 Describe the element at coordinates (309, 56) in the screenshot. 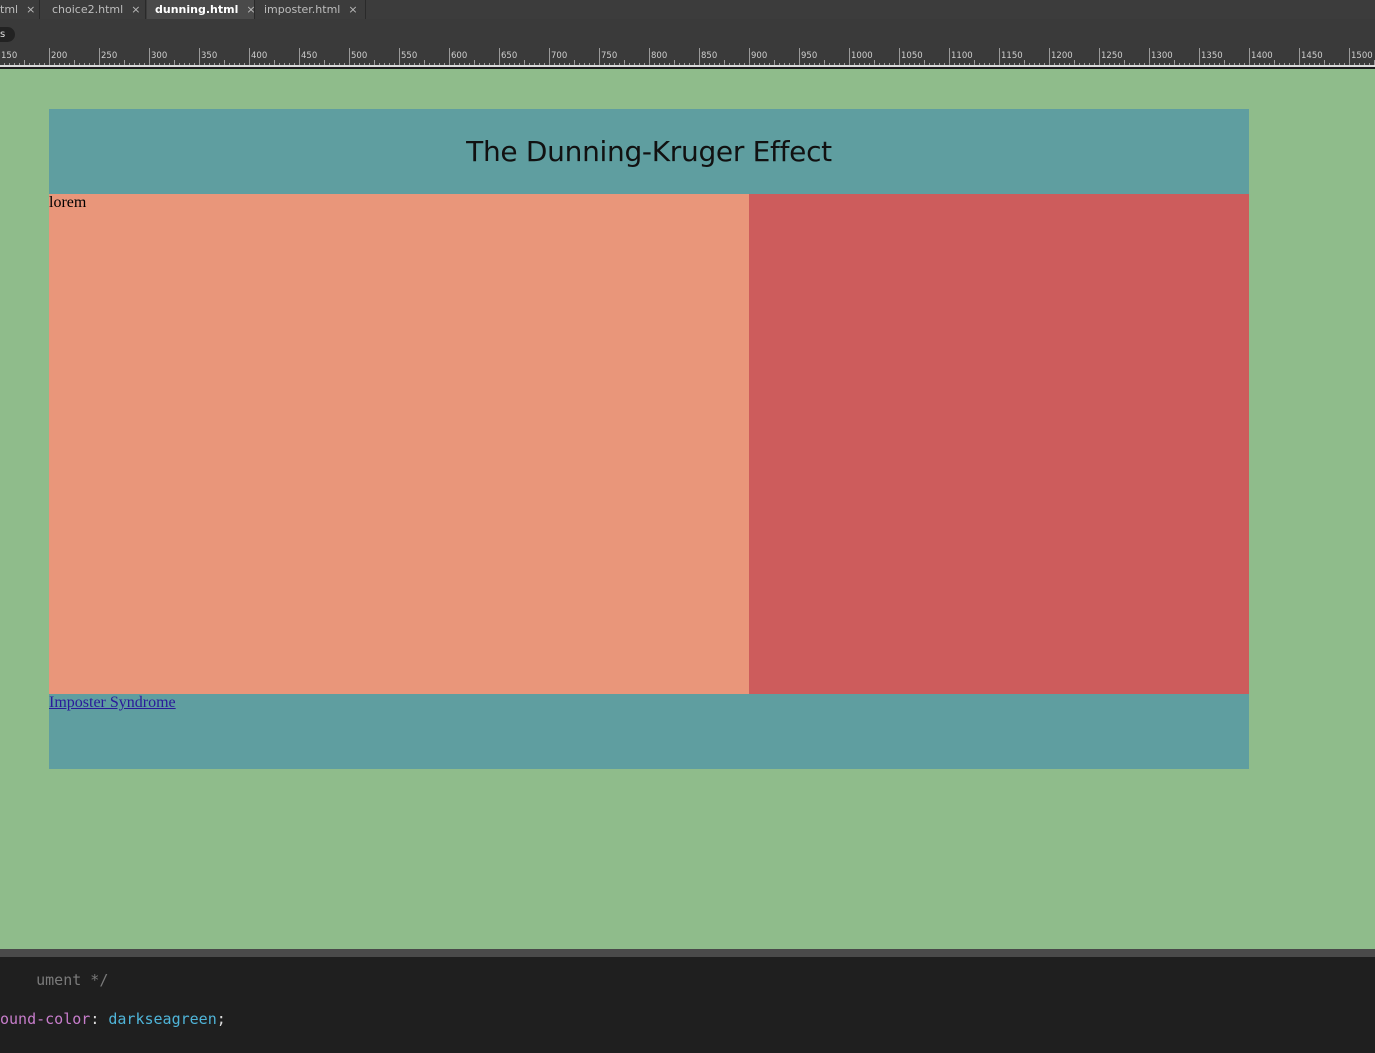

I see `ruler-label: 450` at that location.